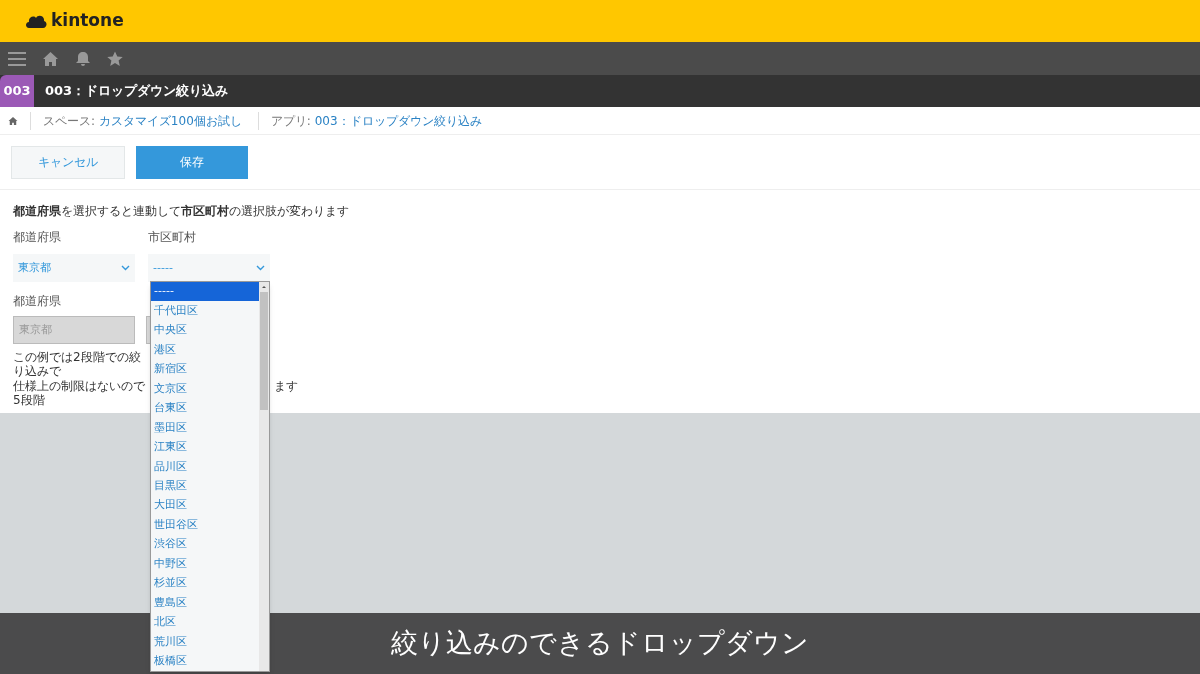  What do you see at coordinates (36, 21) in the screenshot?
I see `cloud-logo-icon` at bounding box center [36, 21].